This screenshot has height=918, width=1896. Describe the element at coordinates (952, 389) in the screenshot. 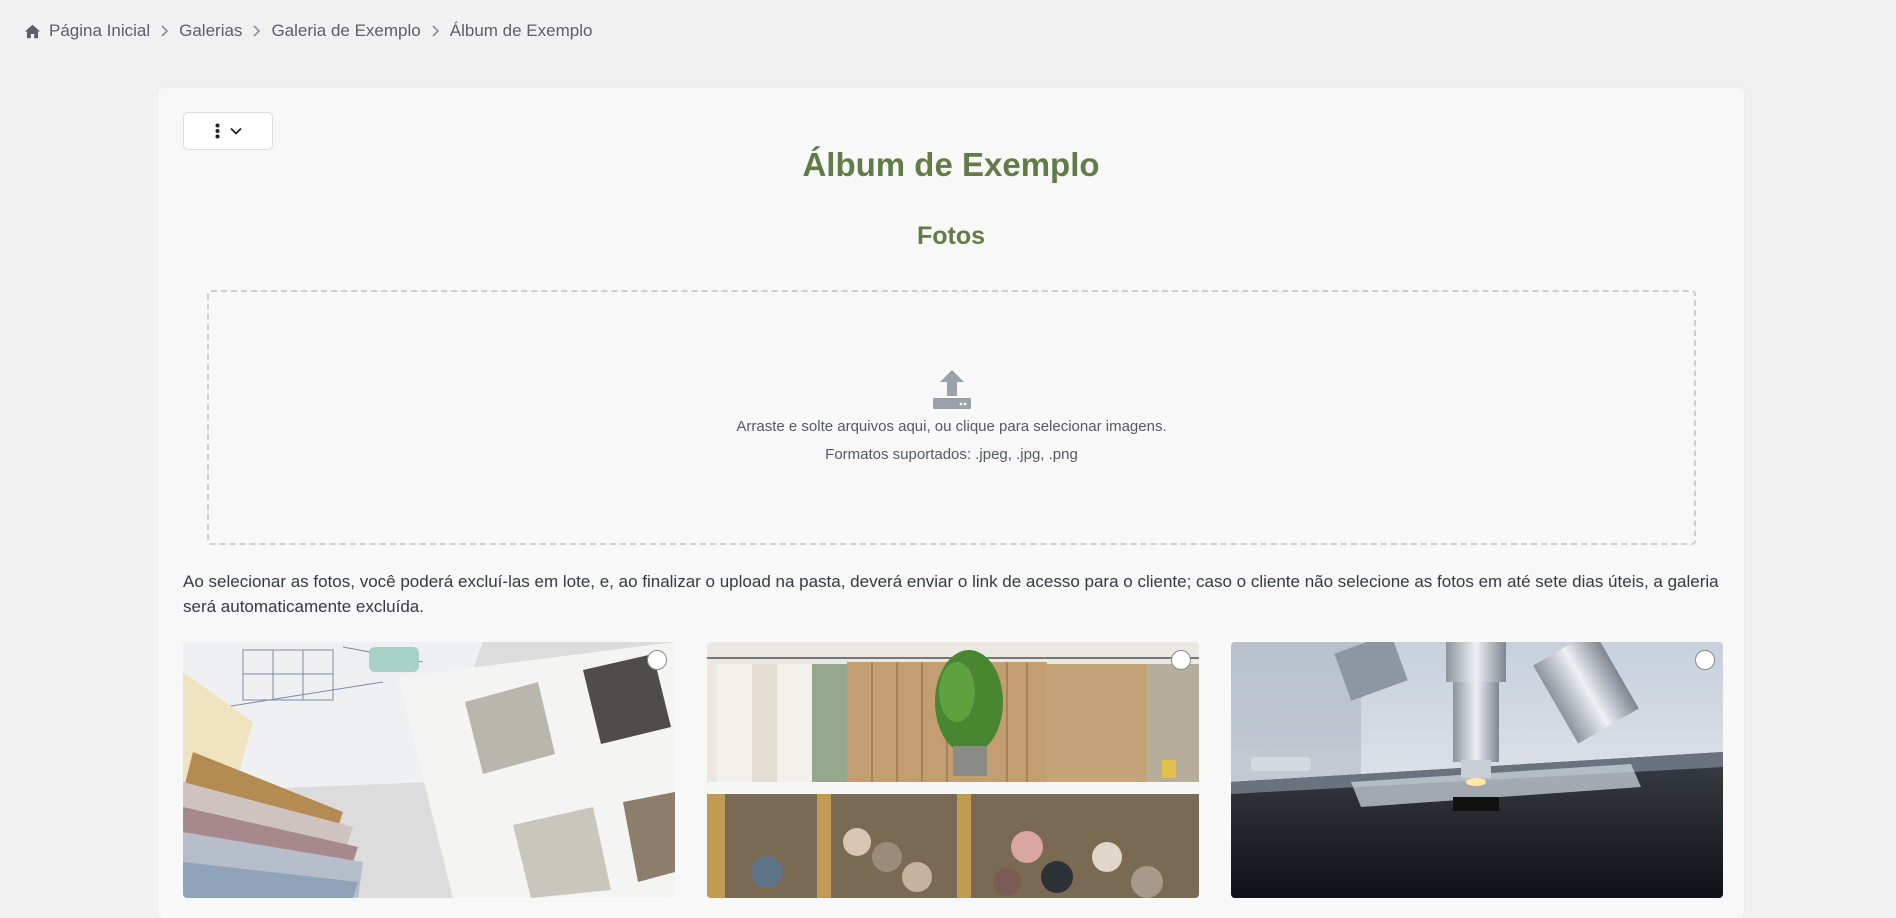

I see `upload-icon` at that location.